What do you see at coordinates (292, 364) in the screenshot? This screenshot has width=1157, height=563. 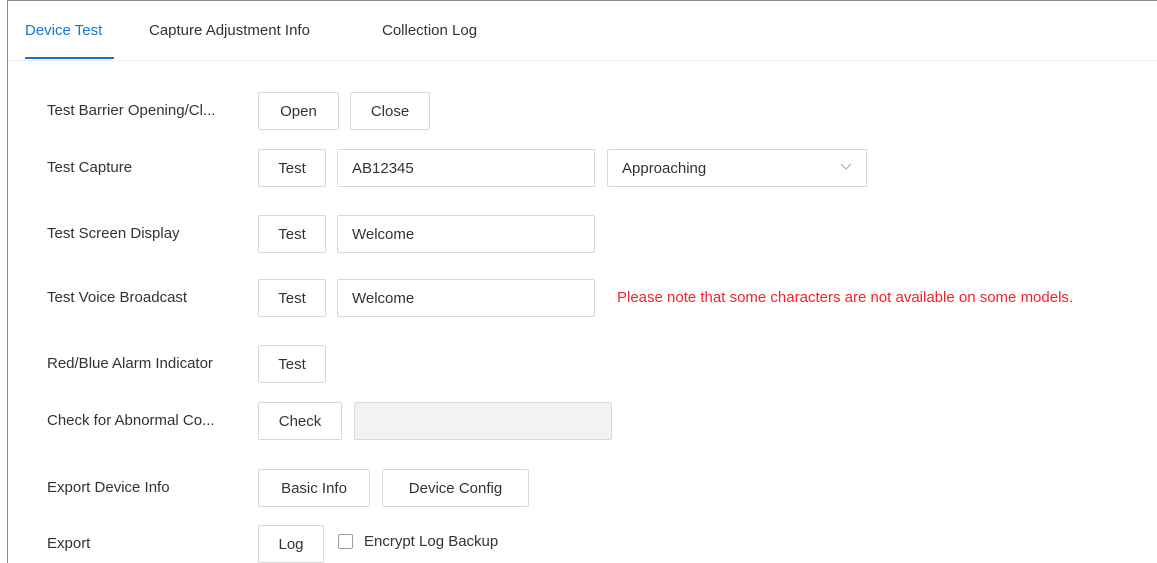 I see `alarm-indicator-test-button: Test` at bounding box center [292, 364].